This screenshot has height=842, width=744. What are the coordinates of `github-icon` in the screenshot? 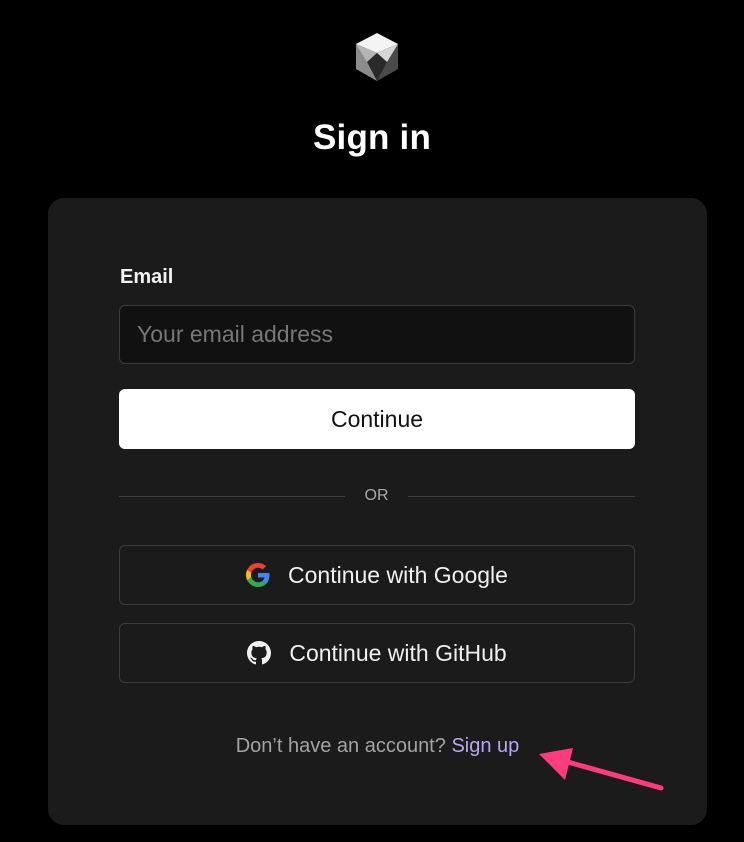 It's located at (259, 653).